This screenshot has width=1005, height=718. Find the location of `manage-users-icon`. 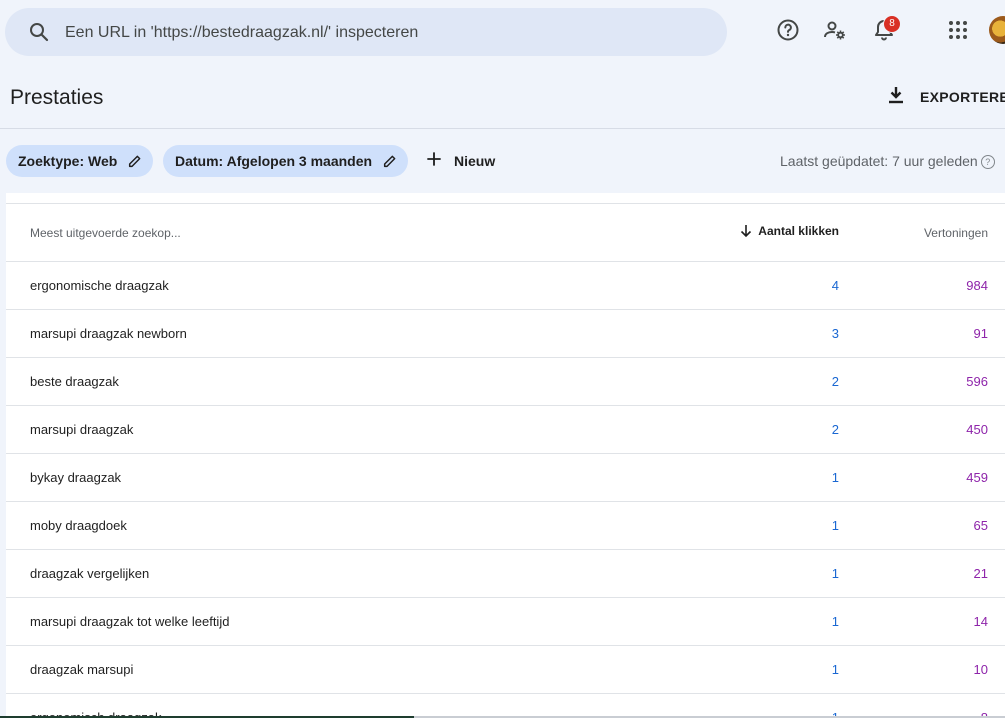

manage-users-icon is located at coordinates (835, 30).